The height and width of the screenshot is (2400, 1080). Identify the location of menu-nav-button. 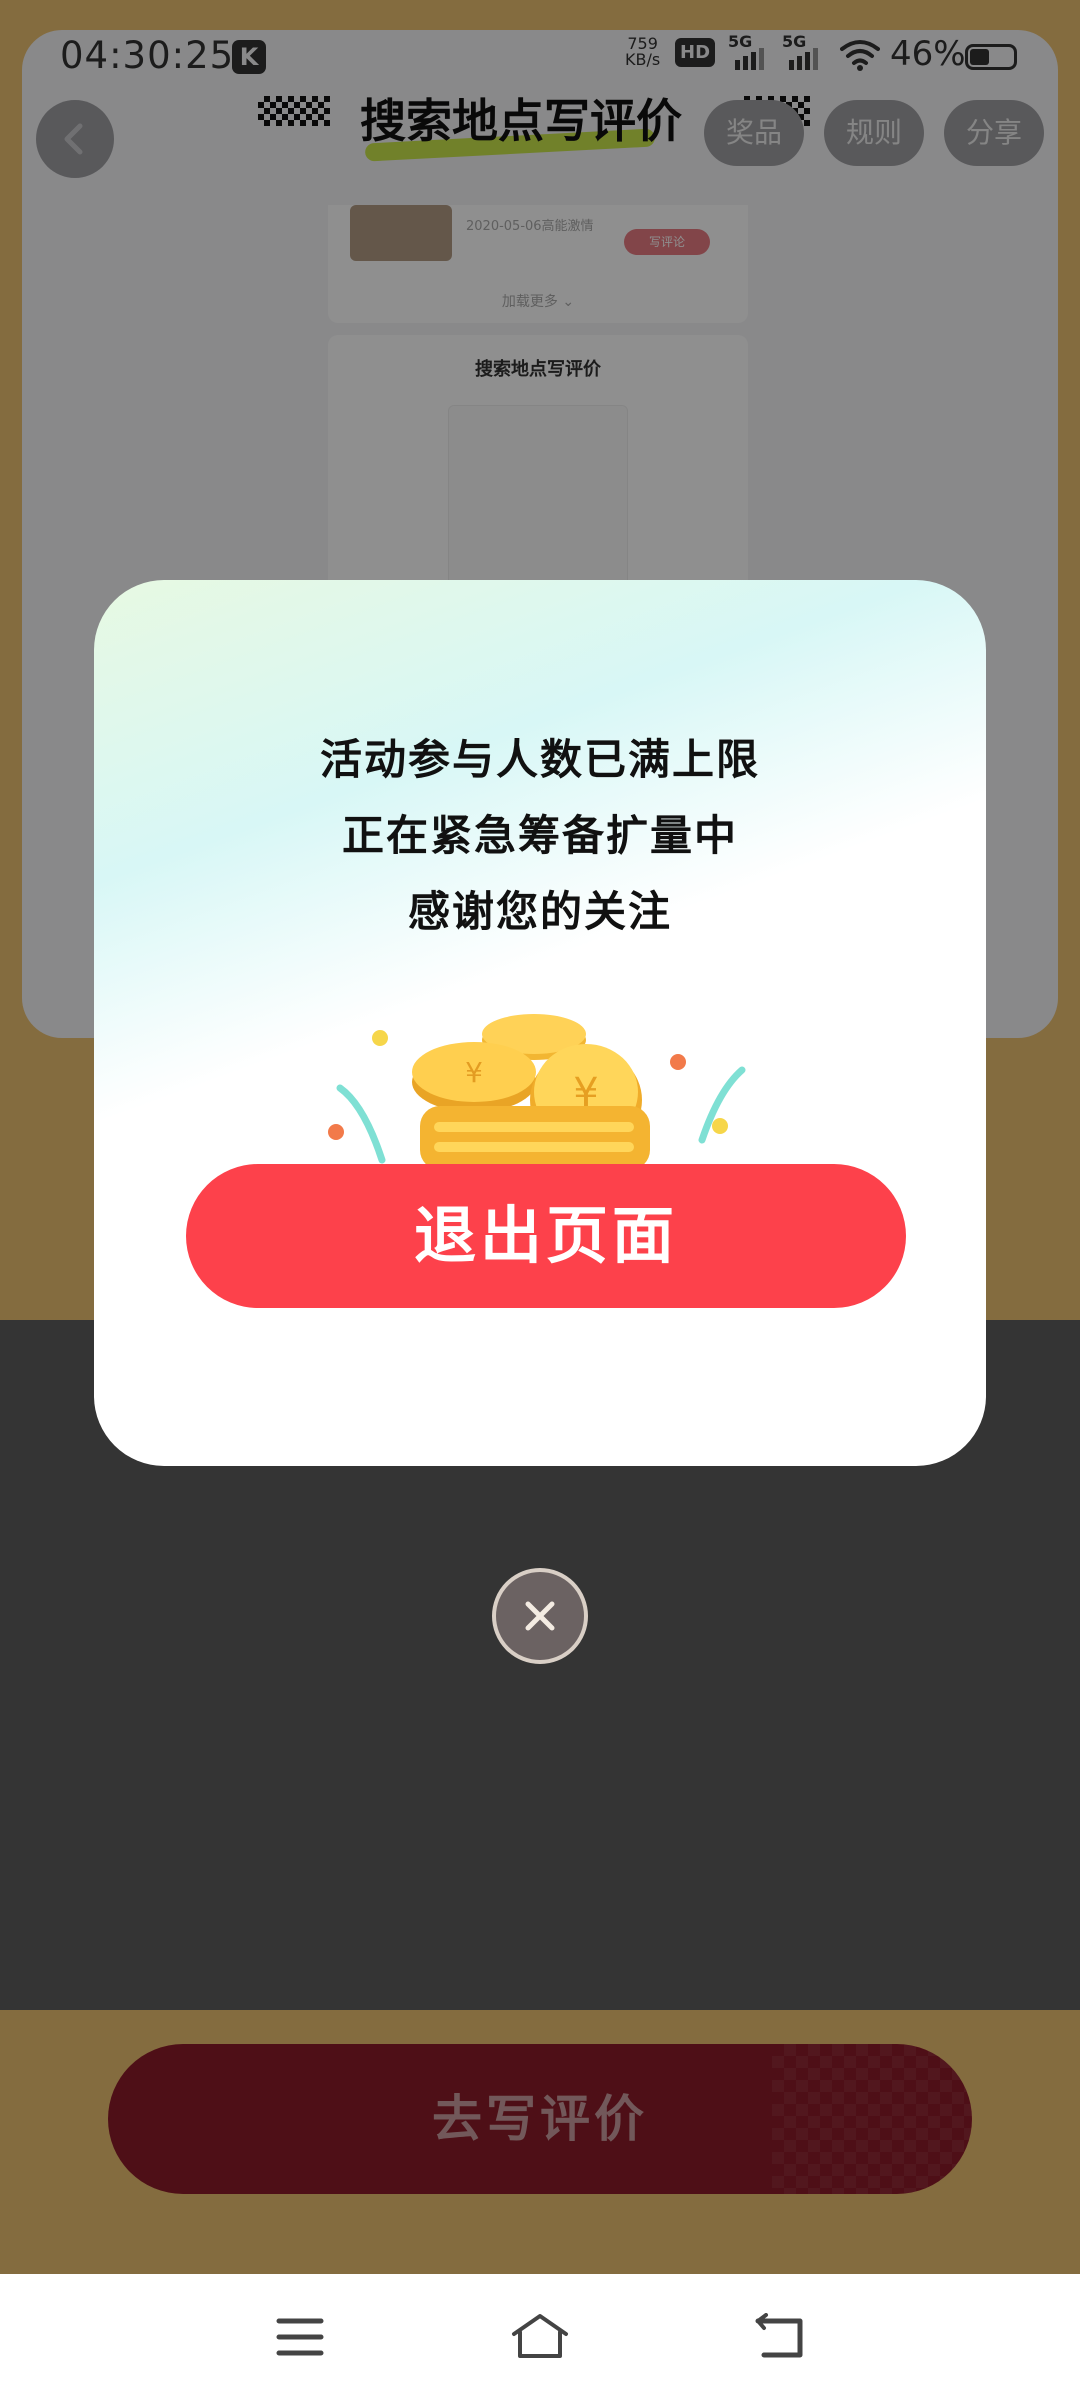
(300, 2337).